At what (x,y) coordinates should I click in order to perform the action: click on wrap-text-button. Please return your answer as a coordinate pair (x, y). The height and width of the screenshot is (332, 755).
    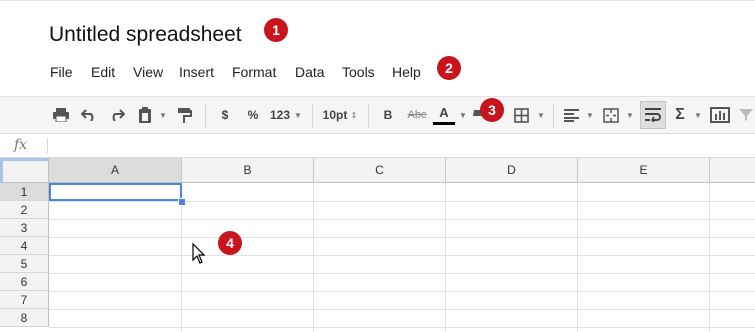
    Looking at the image, I should click on (653, 115).